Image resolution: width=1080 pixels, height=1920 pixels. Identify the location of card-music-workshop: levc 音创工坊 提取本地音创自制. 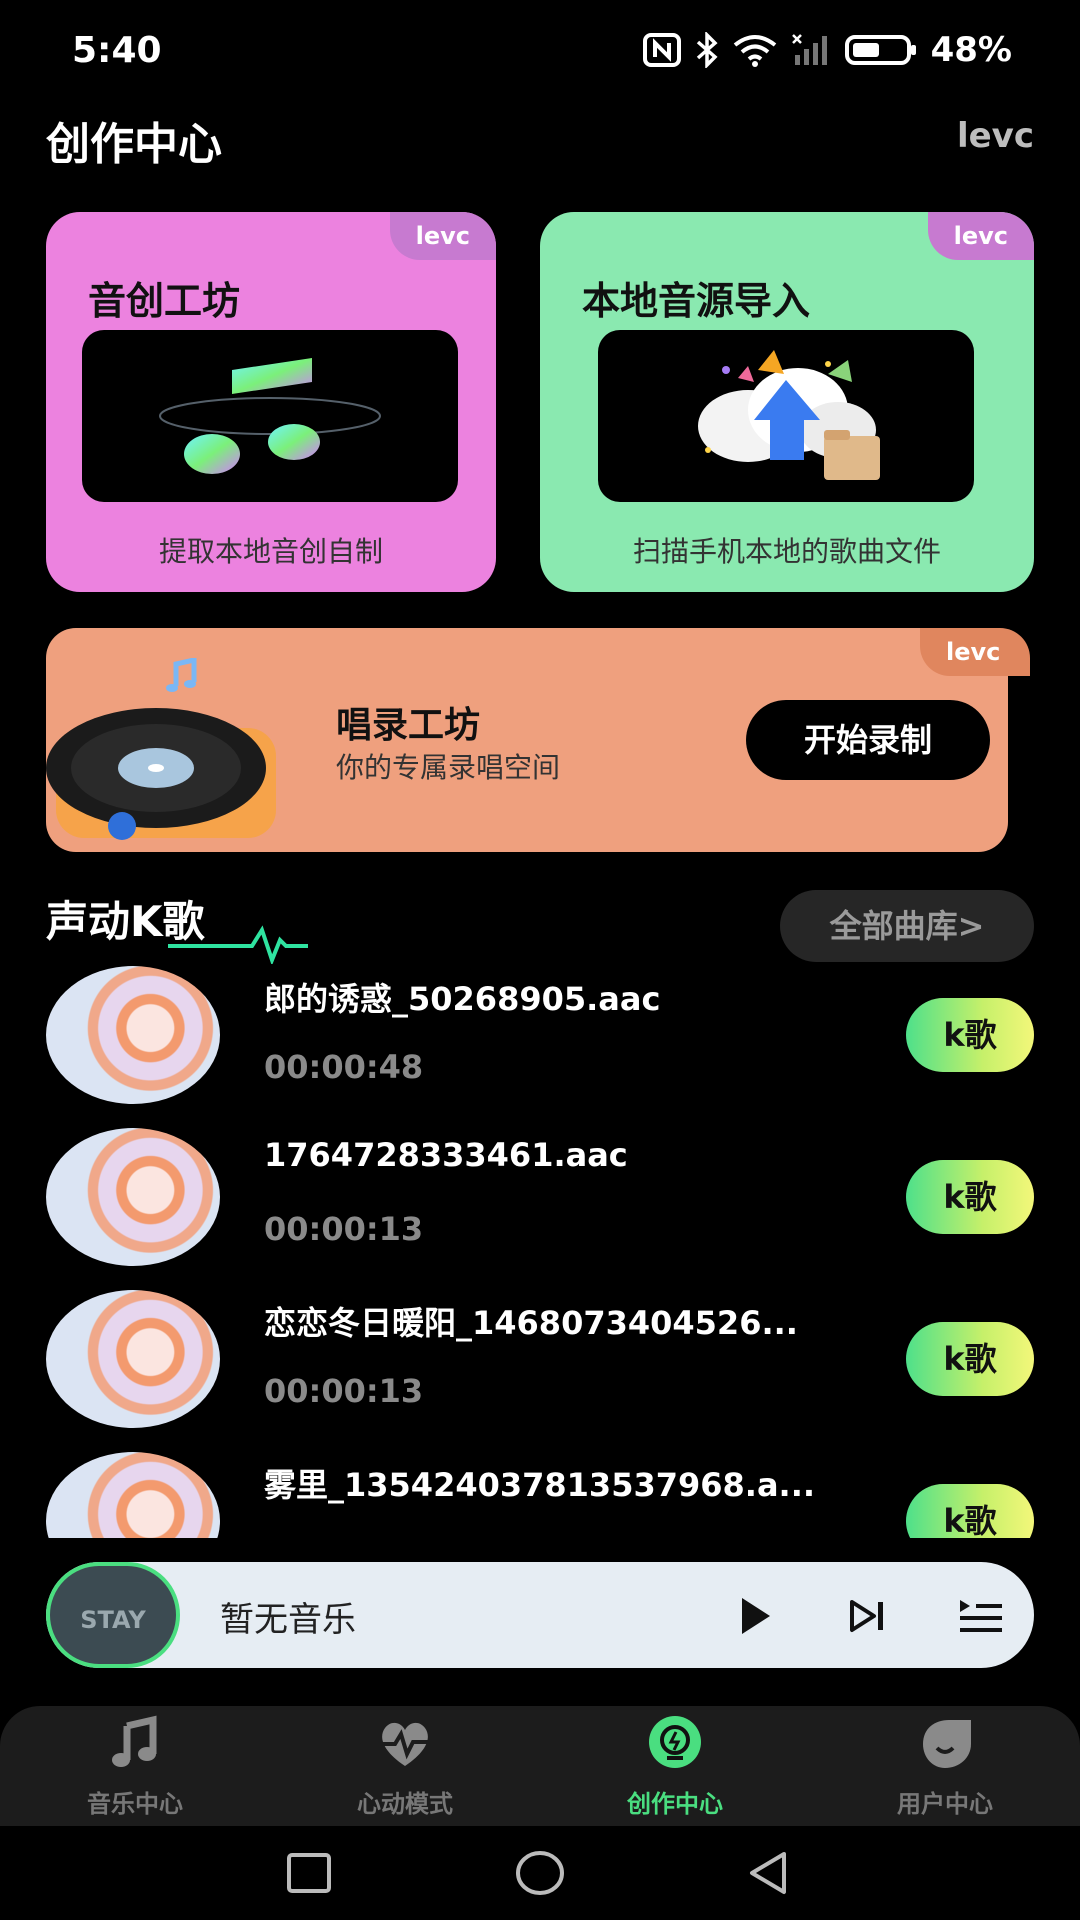
(271, 402).